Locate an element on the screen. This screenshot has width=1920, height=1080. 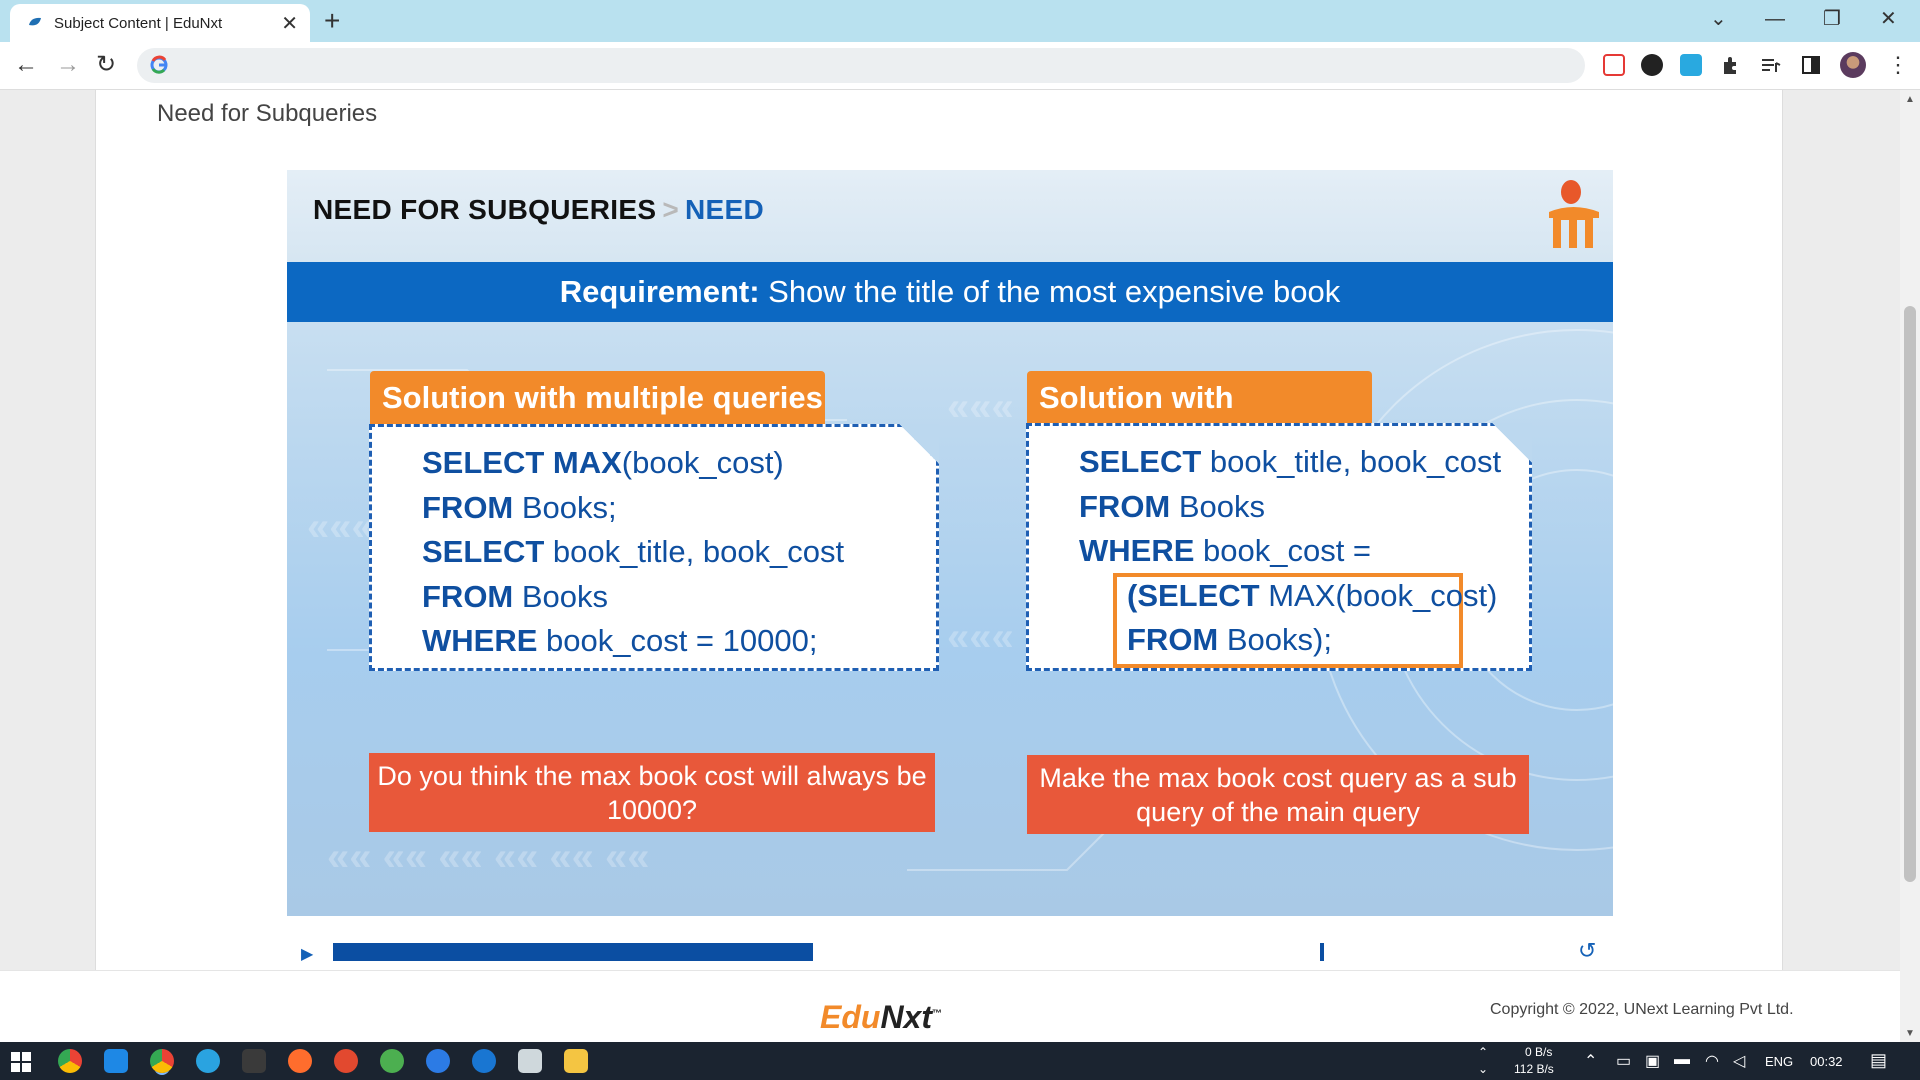
left-code-line-1: SELECT MAX(book_cost) is located at coordinates (603, 462).